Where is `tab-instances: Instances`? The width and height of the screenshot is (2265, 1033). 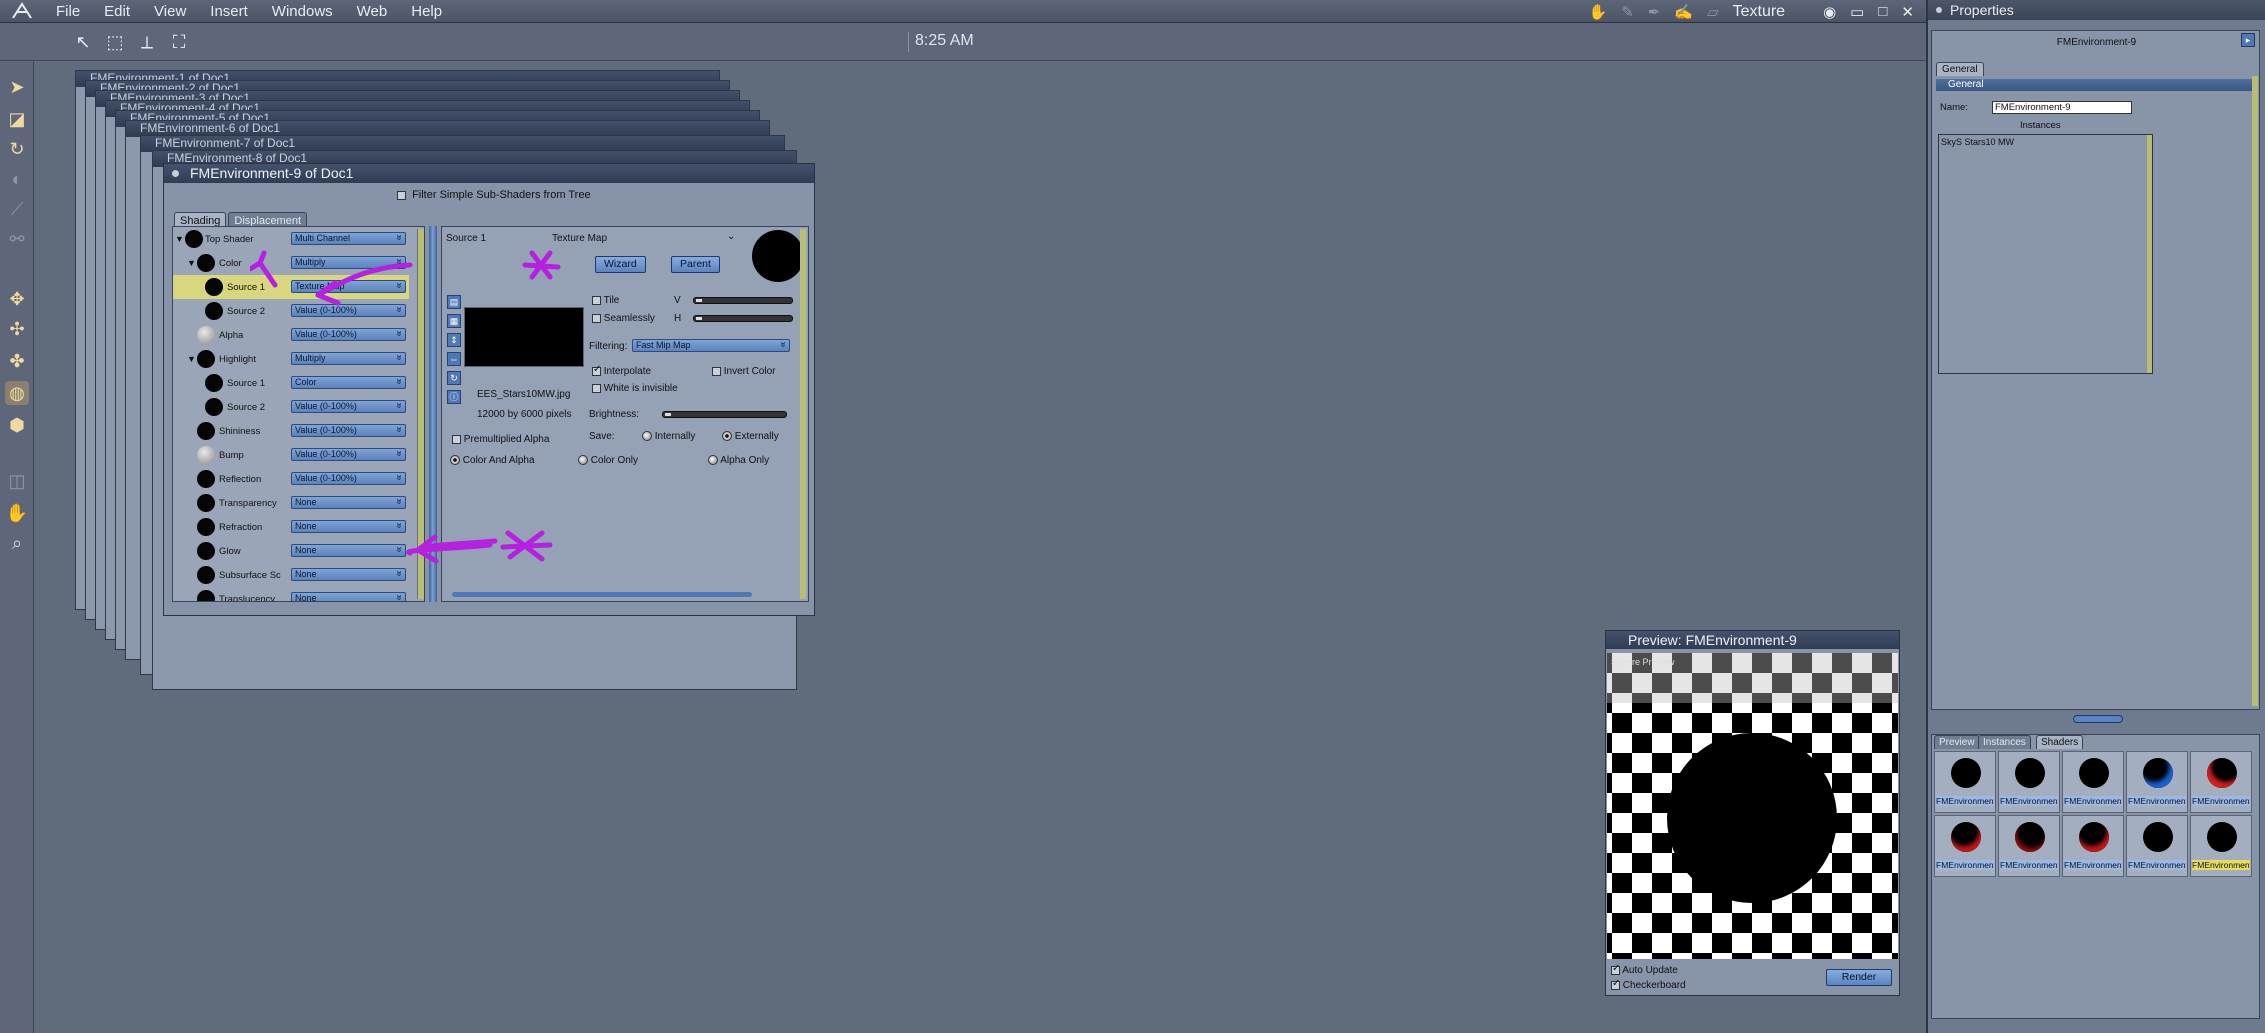
tab-instances: Instances is located at coordinates (2004, 742).